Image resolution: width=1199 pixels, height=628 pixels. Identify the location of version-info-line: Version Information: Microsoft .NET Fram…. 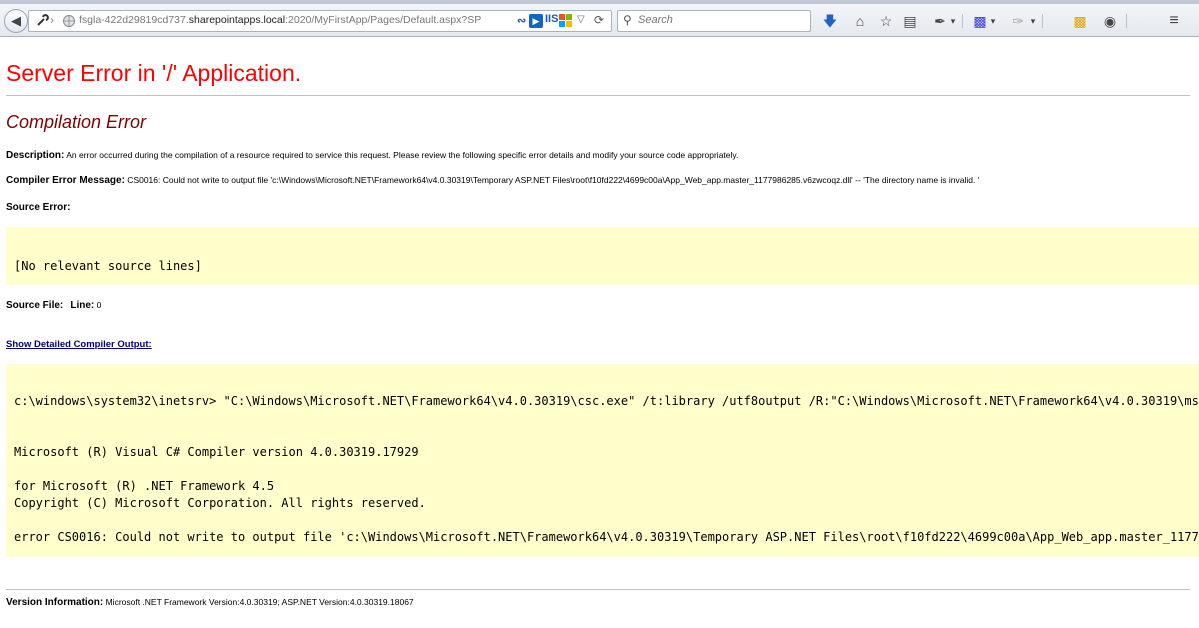
(210, 602).